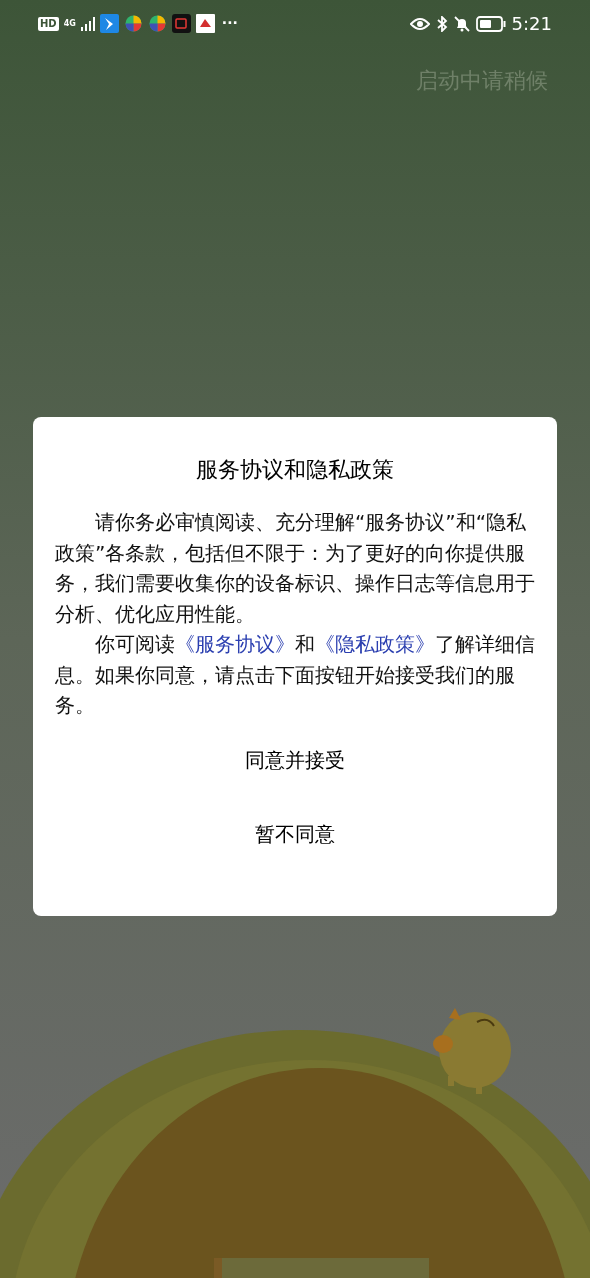  I want to click on eye-icon, so click(419, 23).